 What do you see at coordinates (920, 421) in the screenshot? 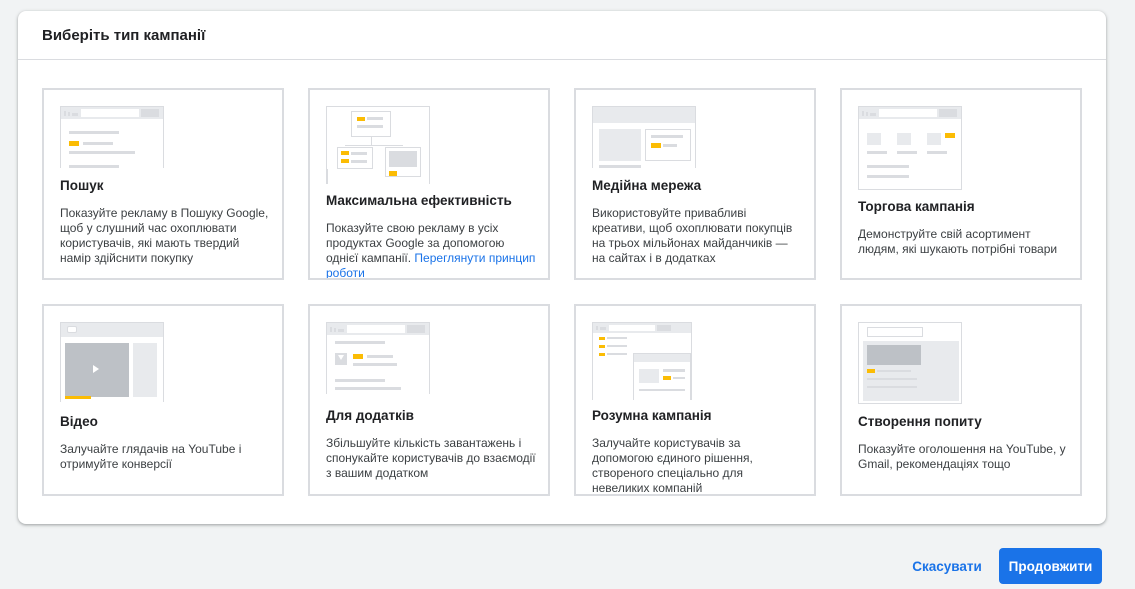
I see `card-title: Створення попиту` at bounding box center [920, 421].